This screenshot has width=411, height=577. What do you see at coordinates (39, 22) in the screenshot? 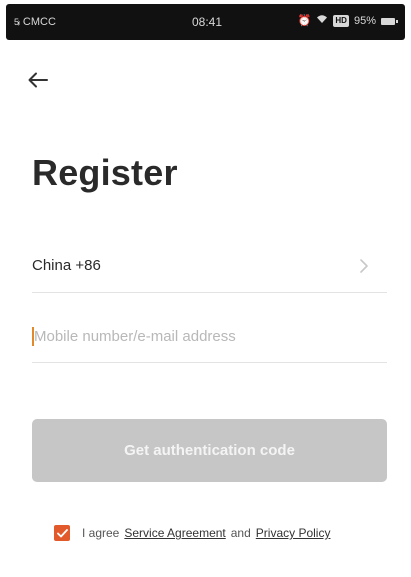
I see `carrier-label: CMCC` at bounding box center [39, 22].